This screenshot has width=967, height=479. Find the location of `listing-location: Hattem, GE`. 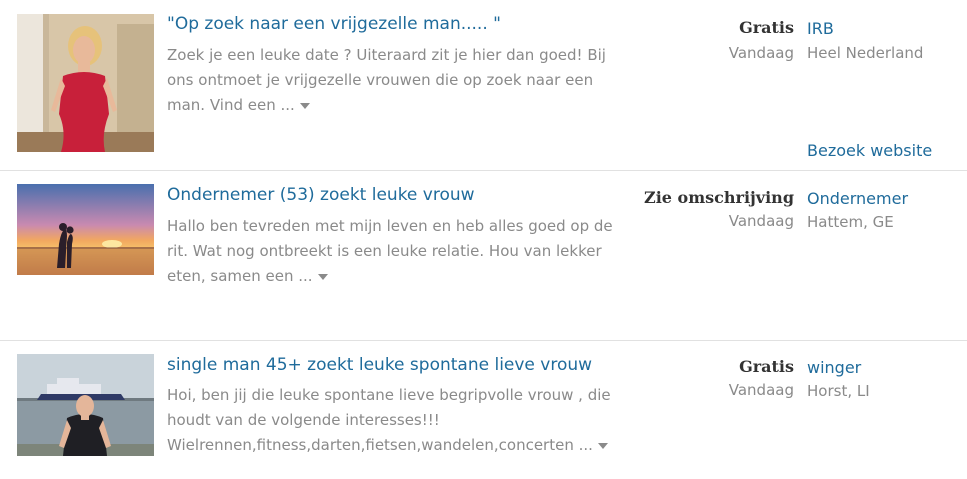

listing-location: Hattem, GE is located at coordinates (850, 222).